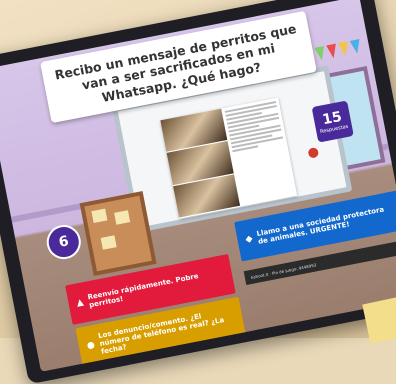  What do you see at coordinates (332, 121) in the screenshot?
I see `answers-counter: 15 Respuestas` at bounding box center [332, 121].